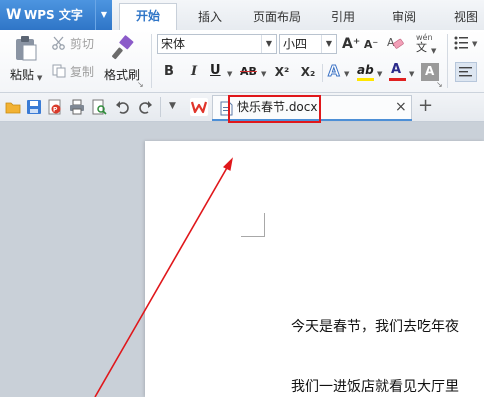 The height and width of the screenshot is (397, 484). Describe the element at coordinates (242, 15) in the screenshot. I see `title-bar: W WPS 文字 ▼ 开始 插入 页面布局 引用 审阅 视图` at that location.